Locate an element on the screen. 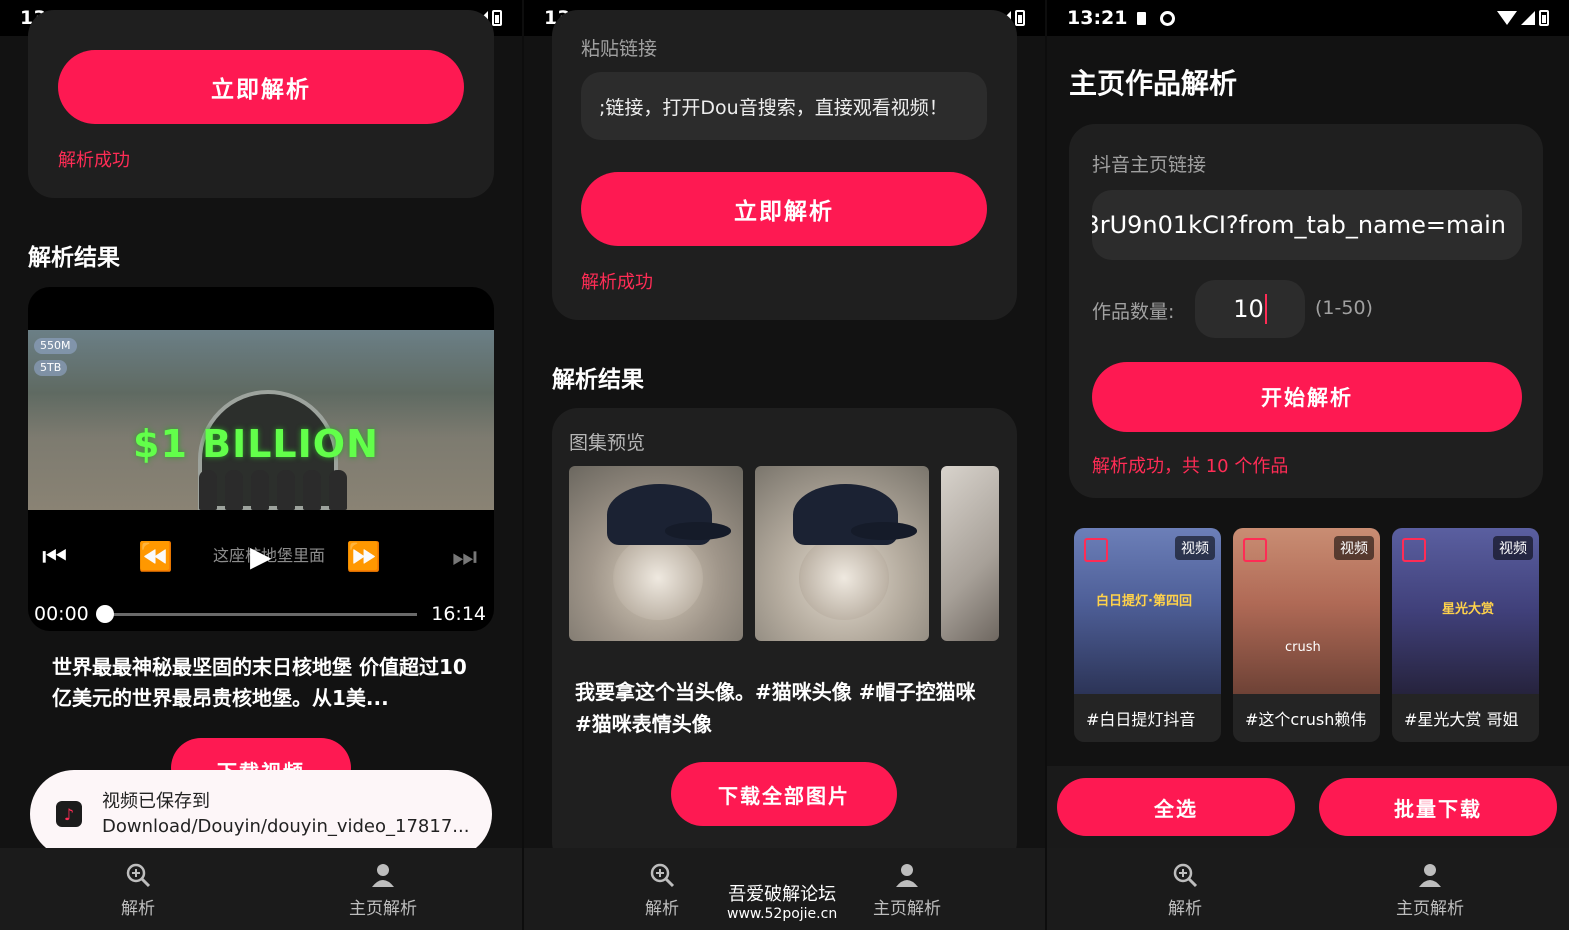  skip-previous-icon: ⏮ is located at coordinates (54, 557).